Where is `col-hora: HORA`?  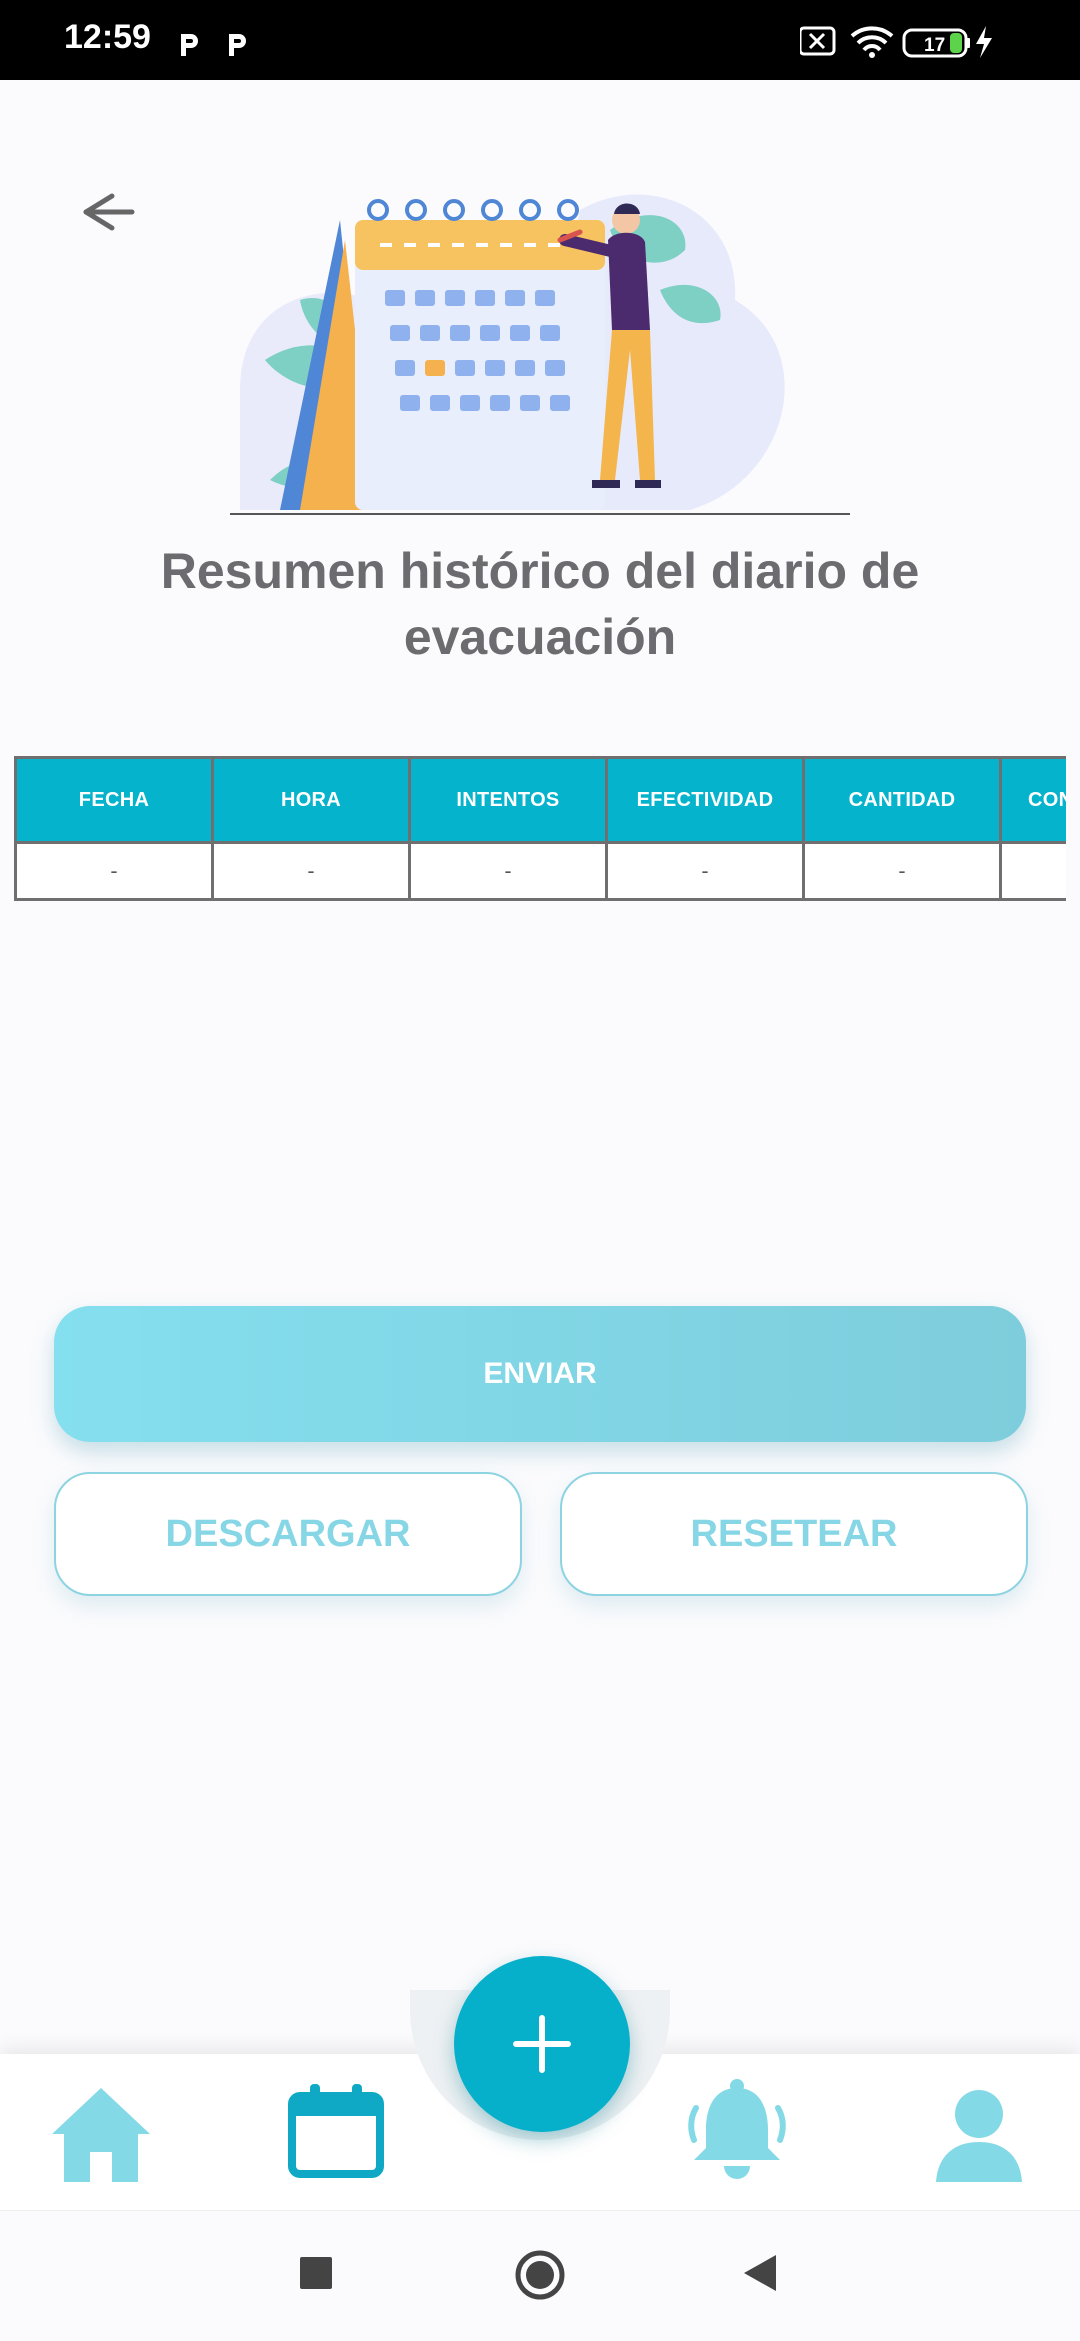 col-hora: HORA is located at coordinates (311, 800).